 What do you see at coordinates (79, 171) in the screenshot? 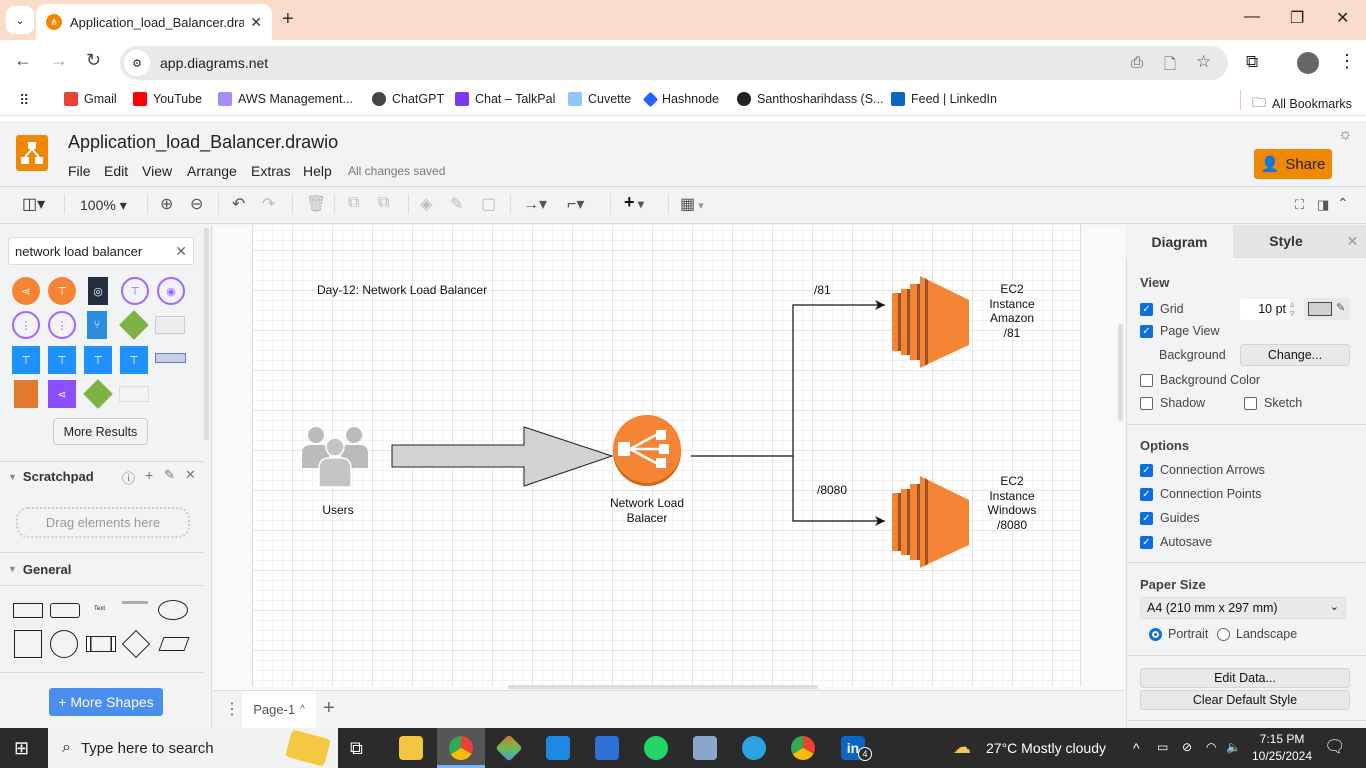
I see `menu-file: File` at bounding box center [79, 171].